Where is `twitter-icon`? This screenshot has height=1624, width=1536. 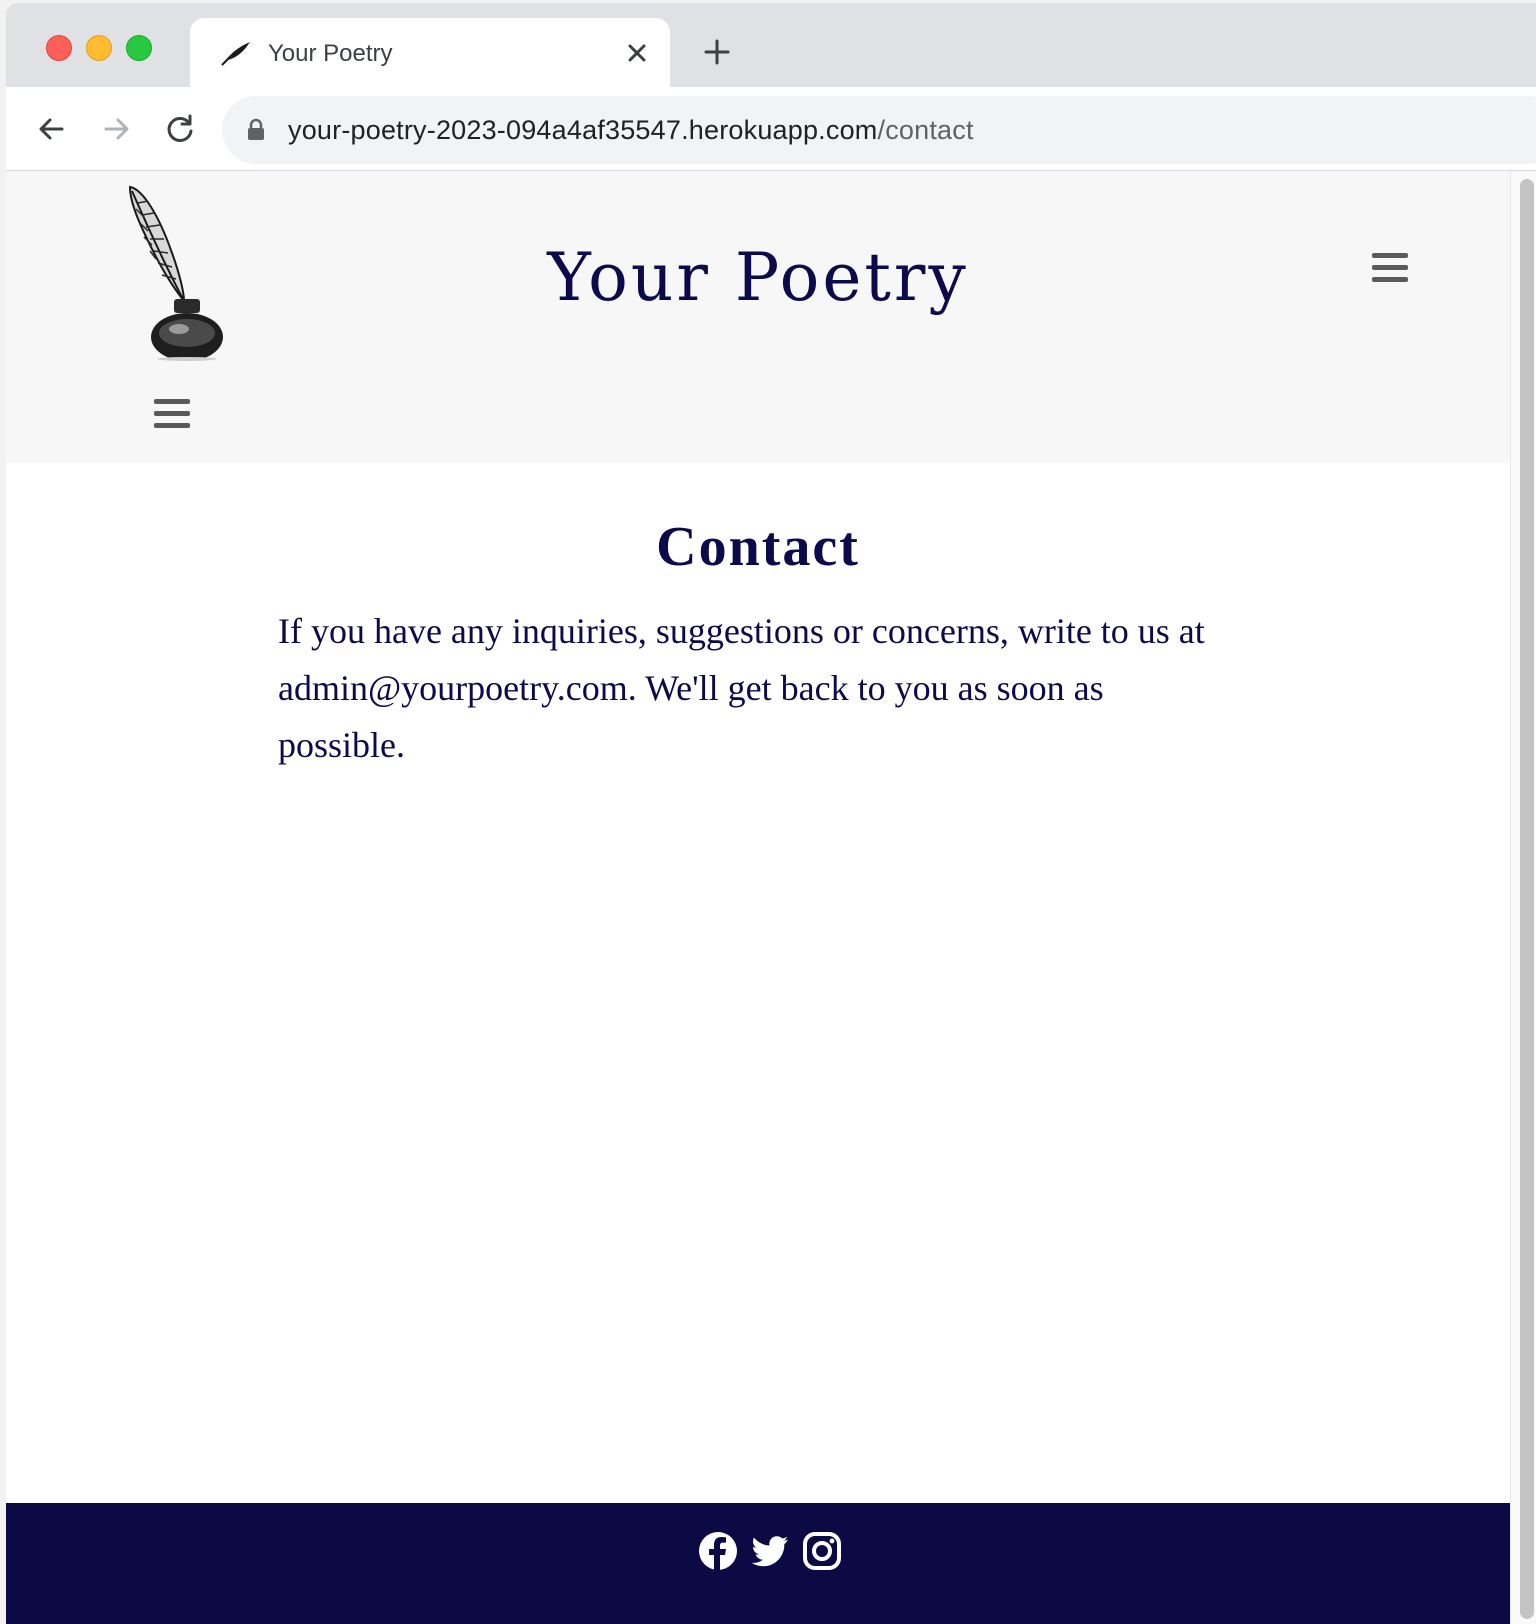 twitter-icon is located at coordinates (770, 1551).